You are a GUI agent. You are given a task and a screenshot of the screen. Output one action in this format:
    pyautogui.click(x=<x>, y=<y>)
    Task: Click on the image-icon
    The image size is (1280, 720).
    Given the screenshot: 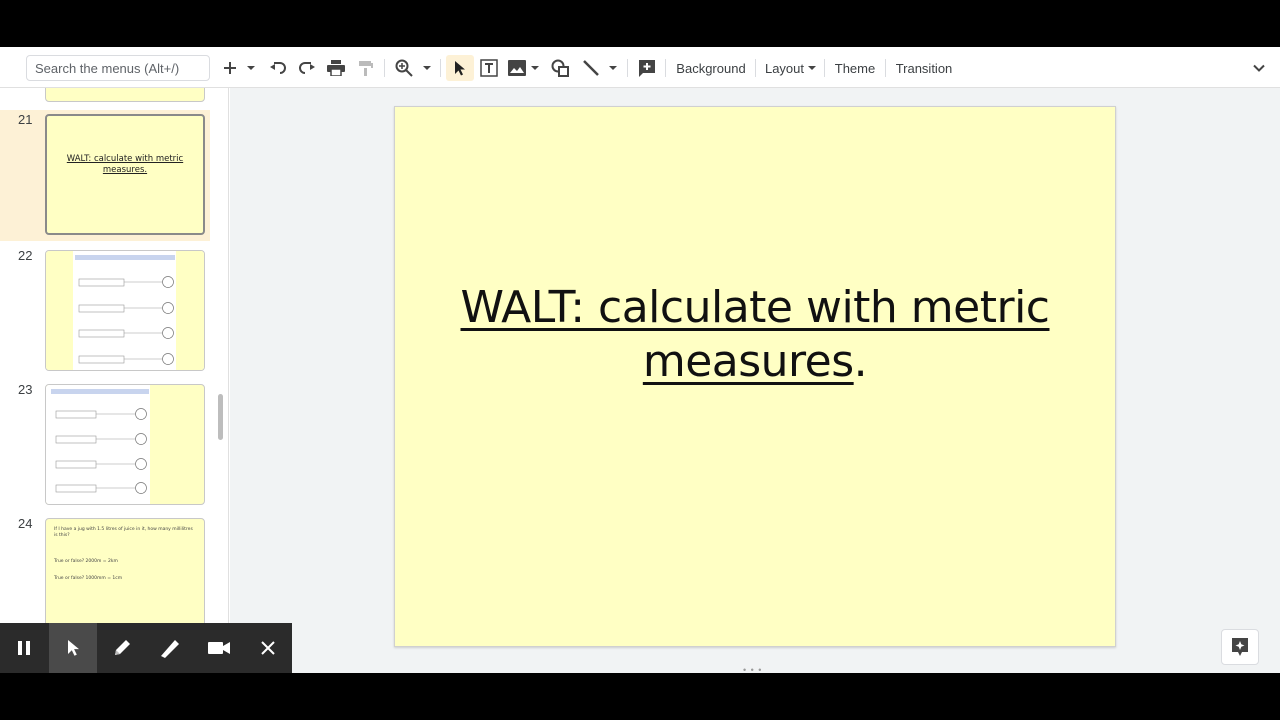 What is the action you would take?
    pyautogui.click(x=517, y=68)
    